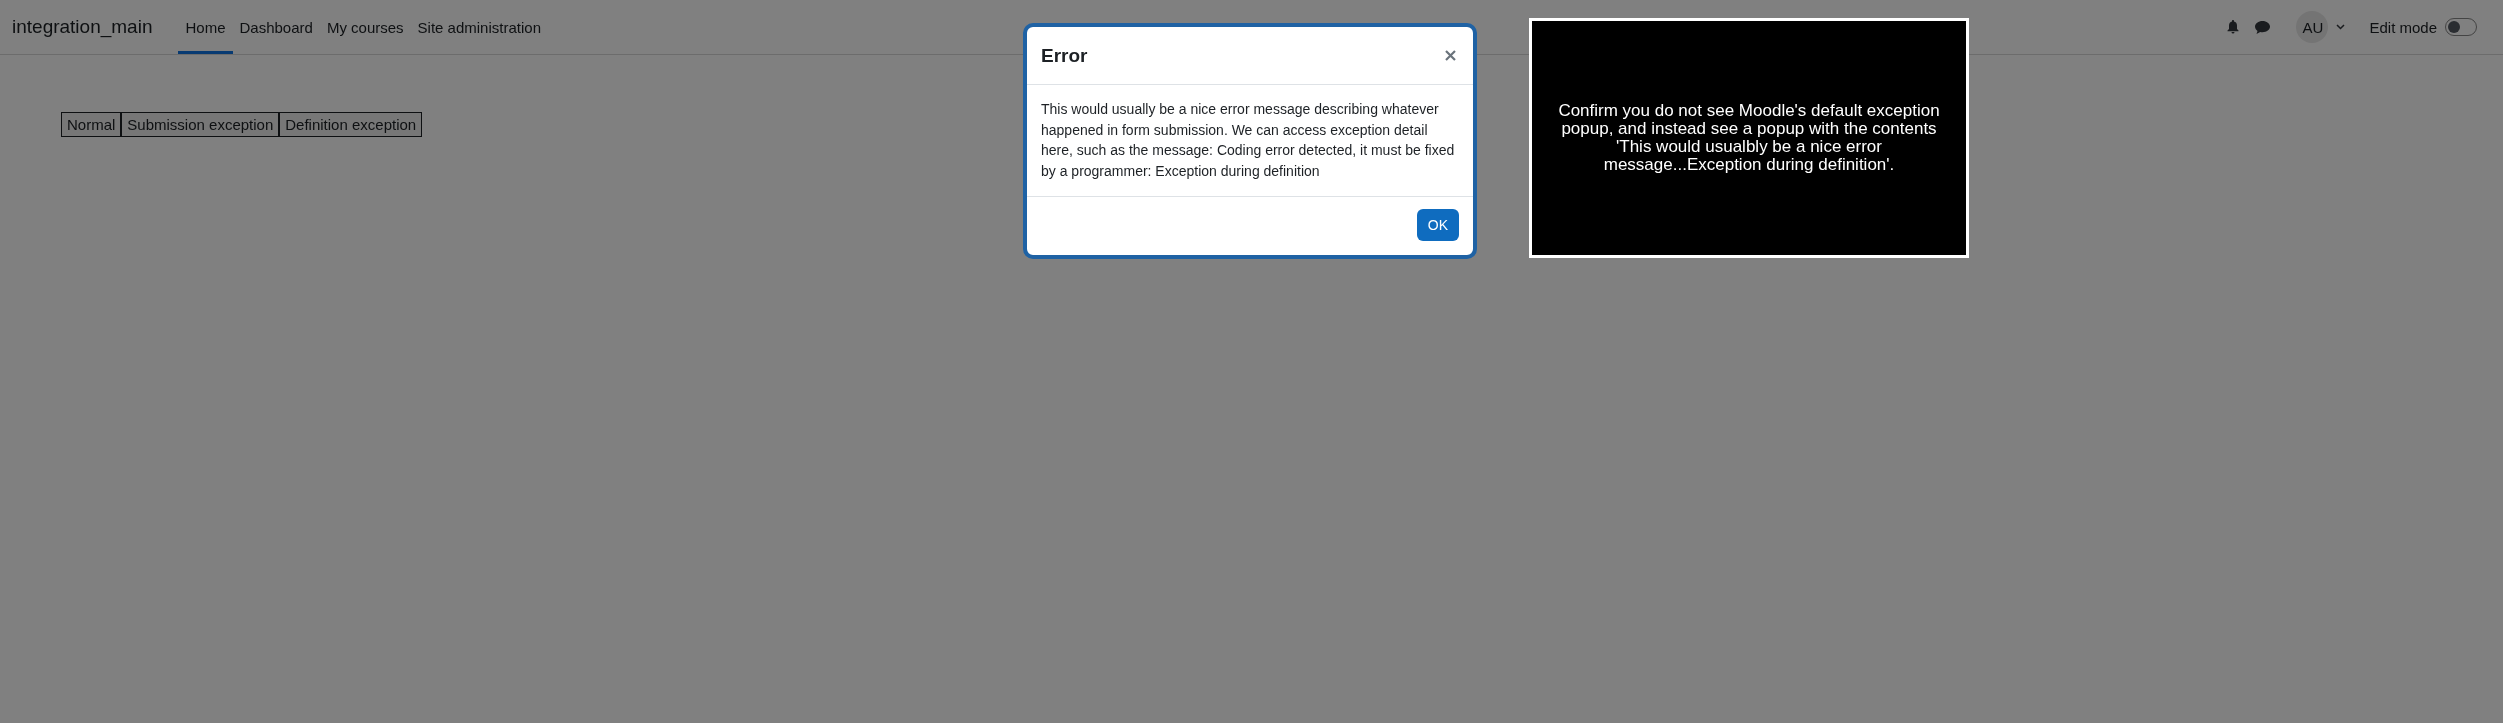 This screenshot has width=2503, height=723. I want to click on test-button: Normal, so click(91, 124).